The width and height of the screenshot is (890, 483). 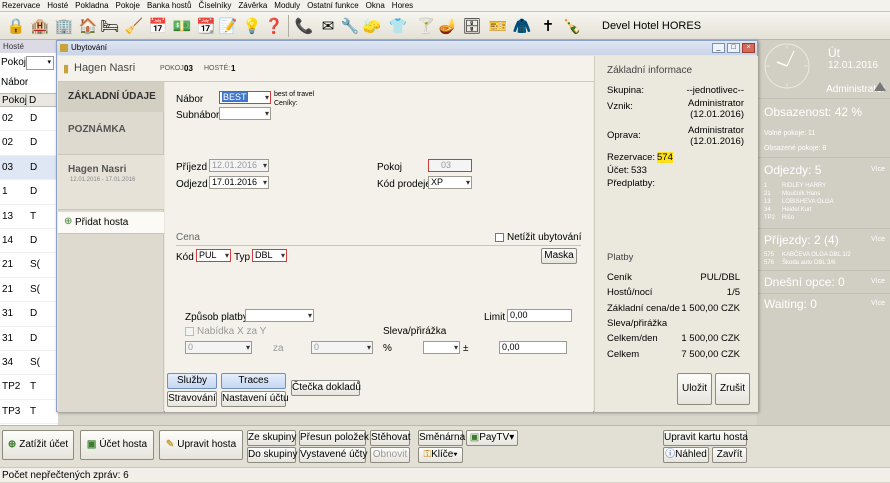 I want to click on to-group-button: Do skupiny, so click(x=272, y=455).